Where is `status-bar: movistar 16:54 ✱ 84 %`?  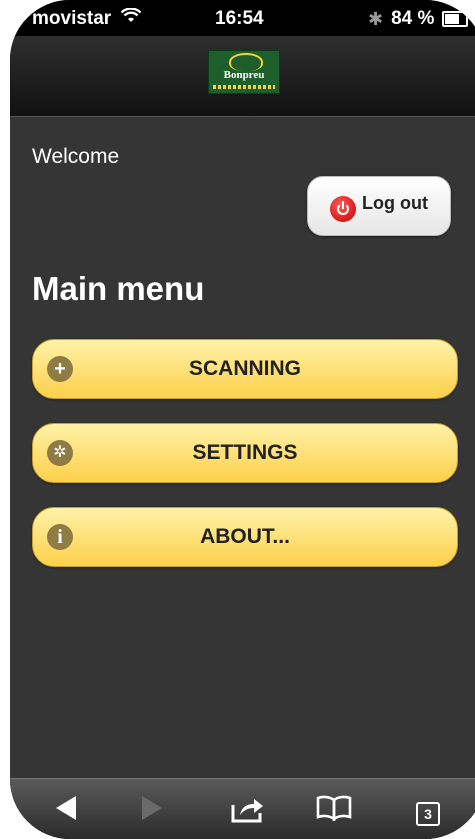
status-bar: movistar 16:54 ✱ 84 % is located at coordinates (242, 18).